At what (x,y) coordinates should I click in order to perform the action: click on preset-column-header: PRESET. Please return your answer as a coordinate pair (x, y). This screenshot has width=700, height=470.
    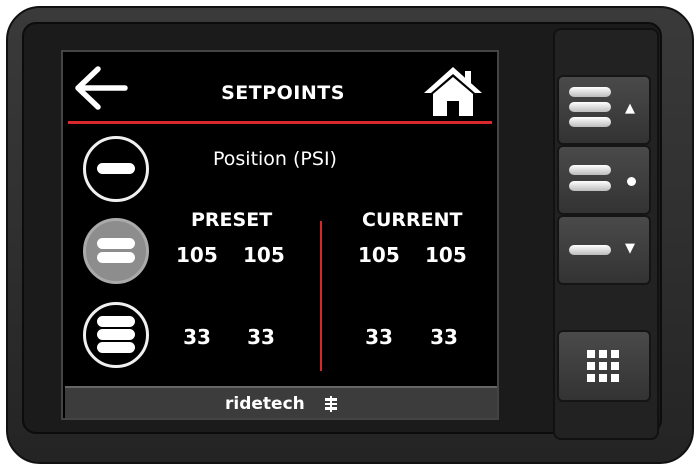
    Looking at the image, I should click on (232, 220).